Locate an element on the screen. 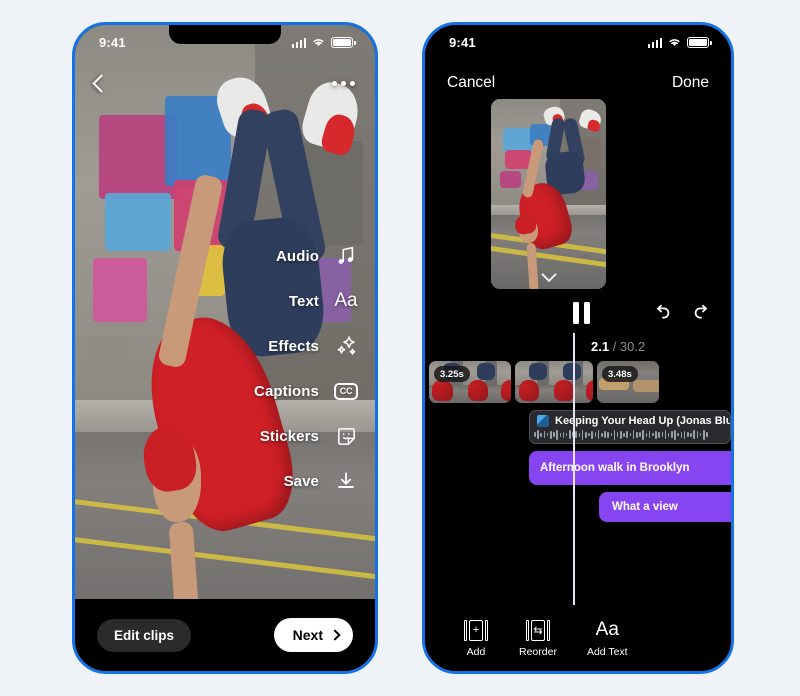  menu-item-label: Stickers is located at coordinates (289, 436).